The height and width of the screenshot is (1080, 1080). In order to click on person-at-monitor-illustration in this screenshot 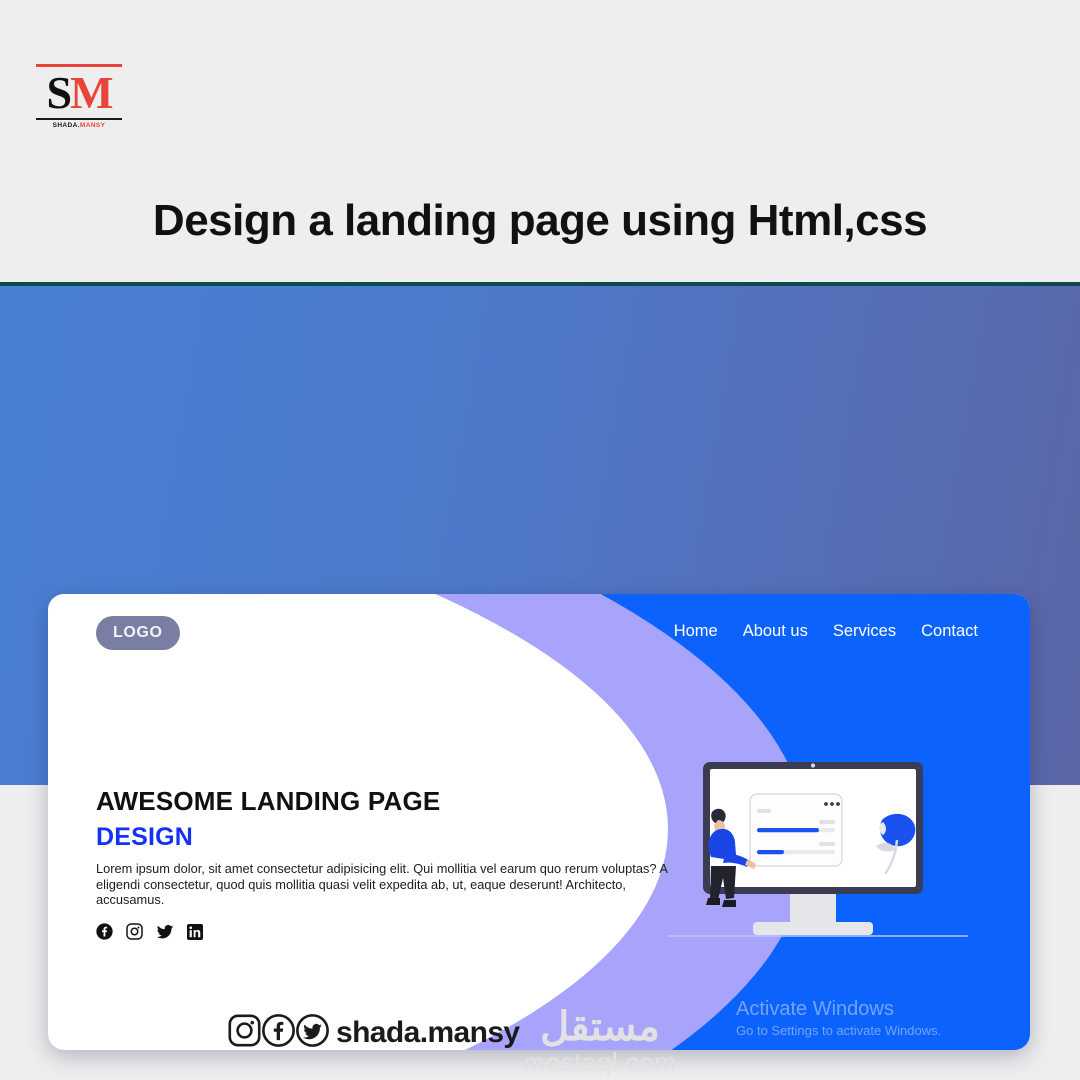, I will do `click(828, 864)`.